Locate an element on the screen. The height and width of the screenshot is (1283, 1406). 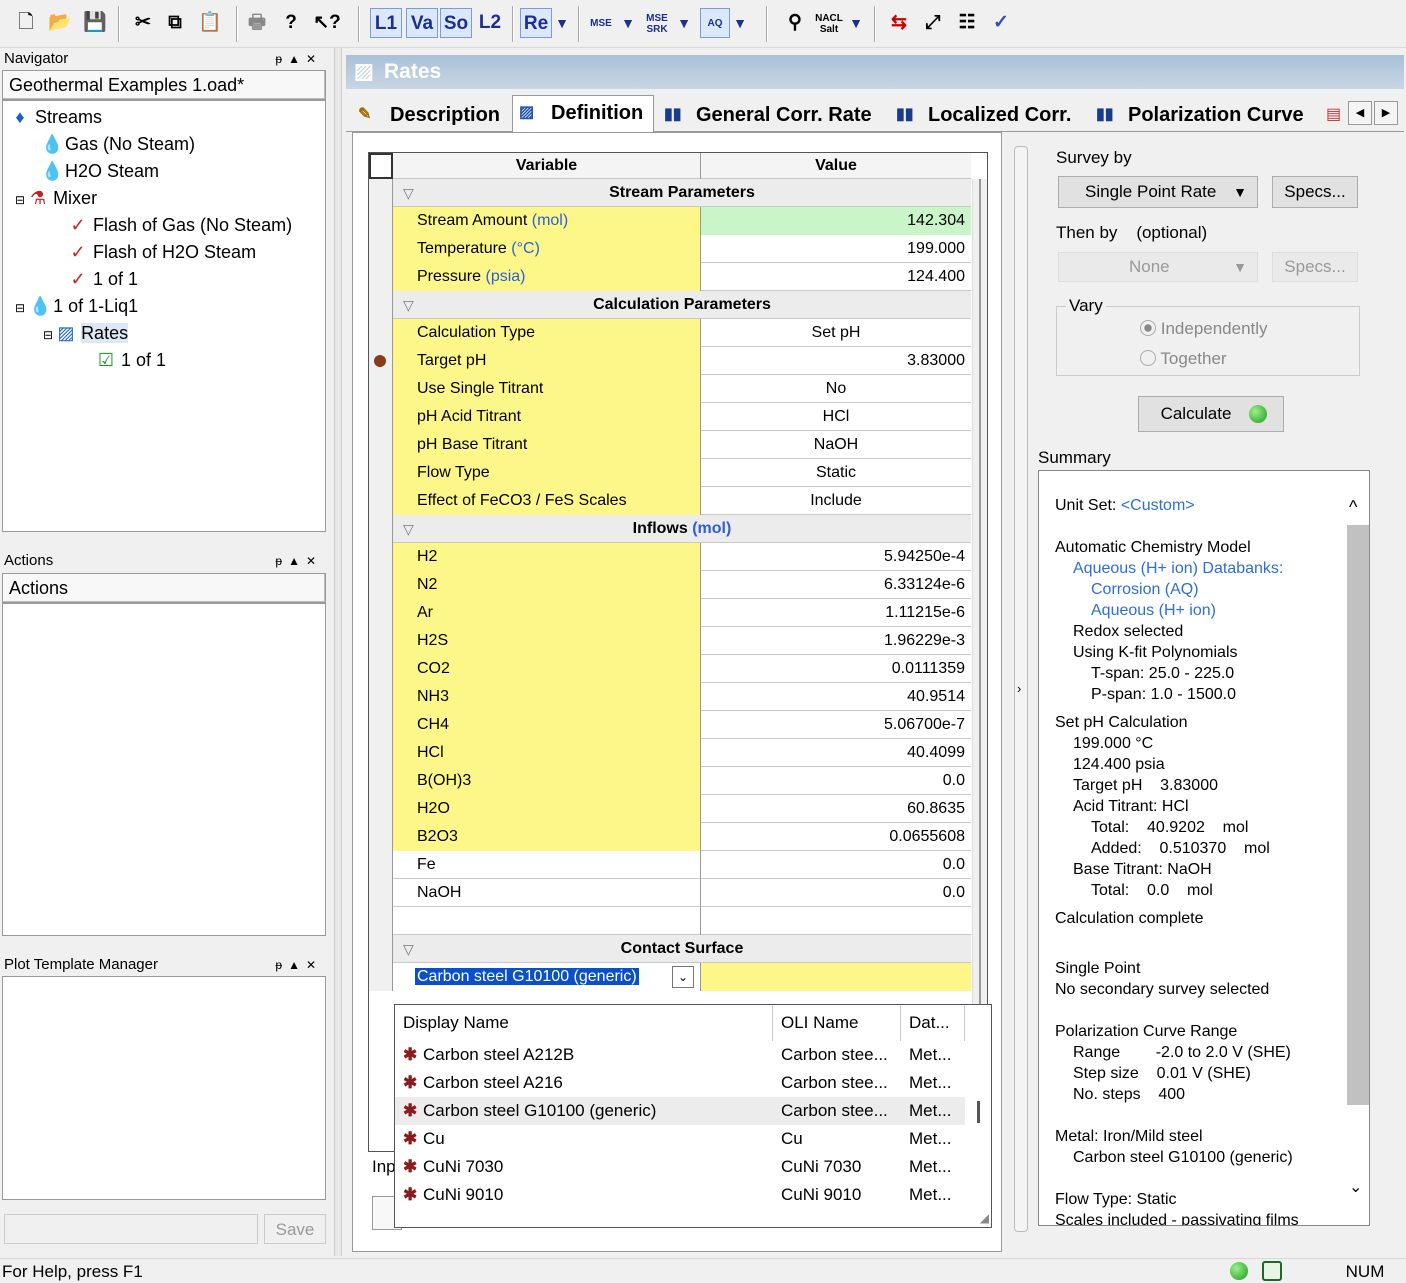
row-inflow: CH4 5.06700e-7 is located at coordinates (670, 725).